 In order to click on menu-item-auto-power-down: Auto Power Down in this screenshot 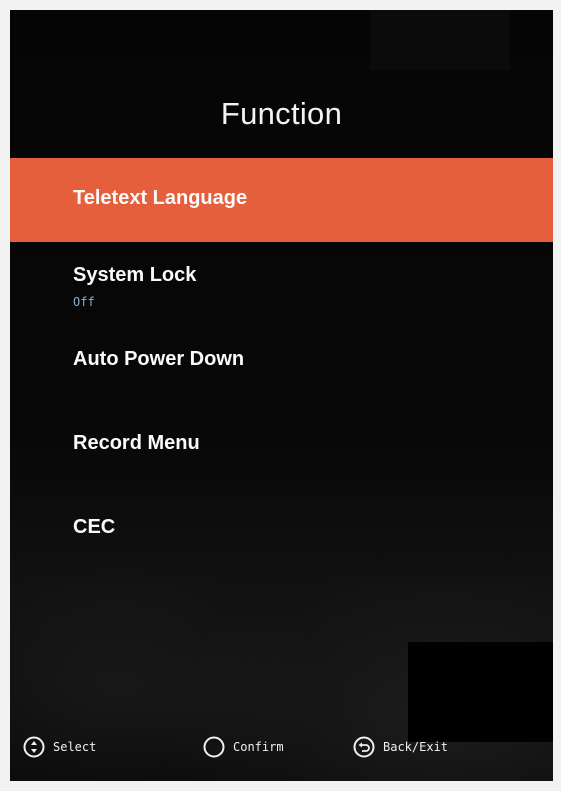, I will do `click(281, 368)`.